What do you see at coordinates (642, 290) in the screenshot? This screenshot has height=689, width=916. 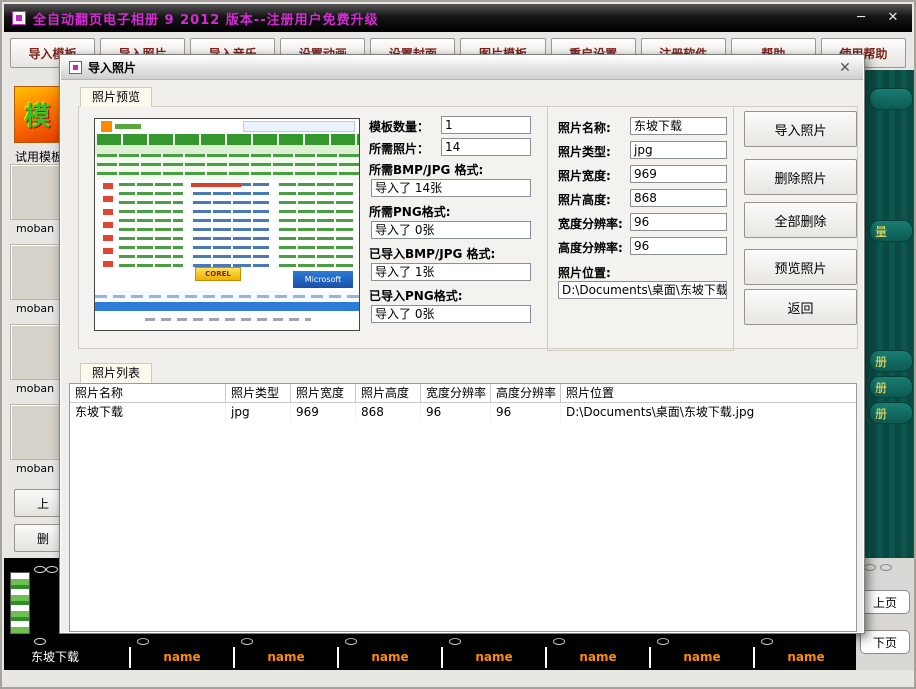 I see `photo-location-field: D:\Documents\桌面\东坡下载` at bounding box center [642, 290].